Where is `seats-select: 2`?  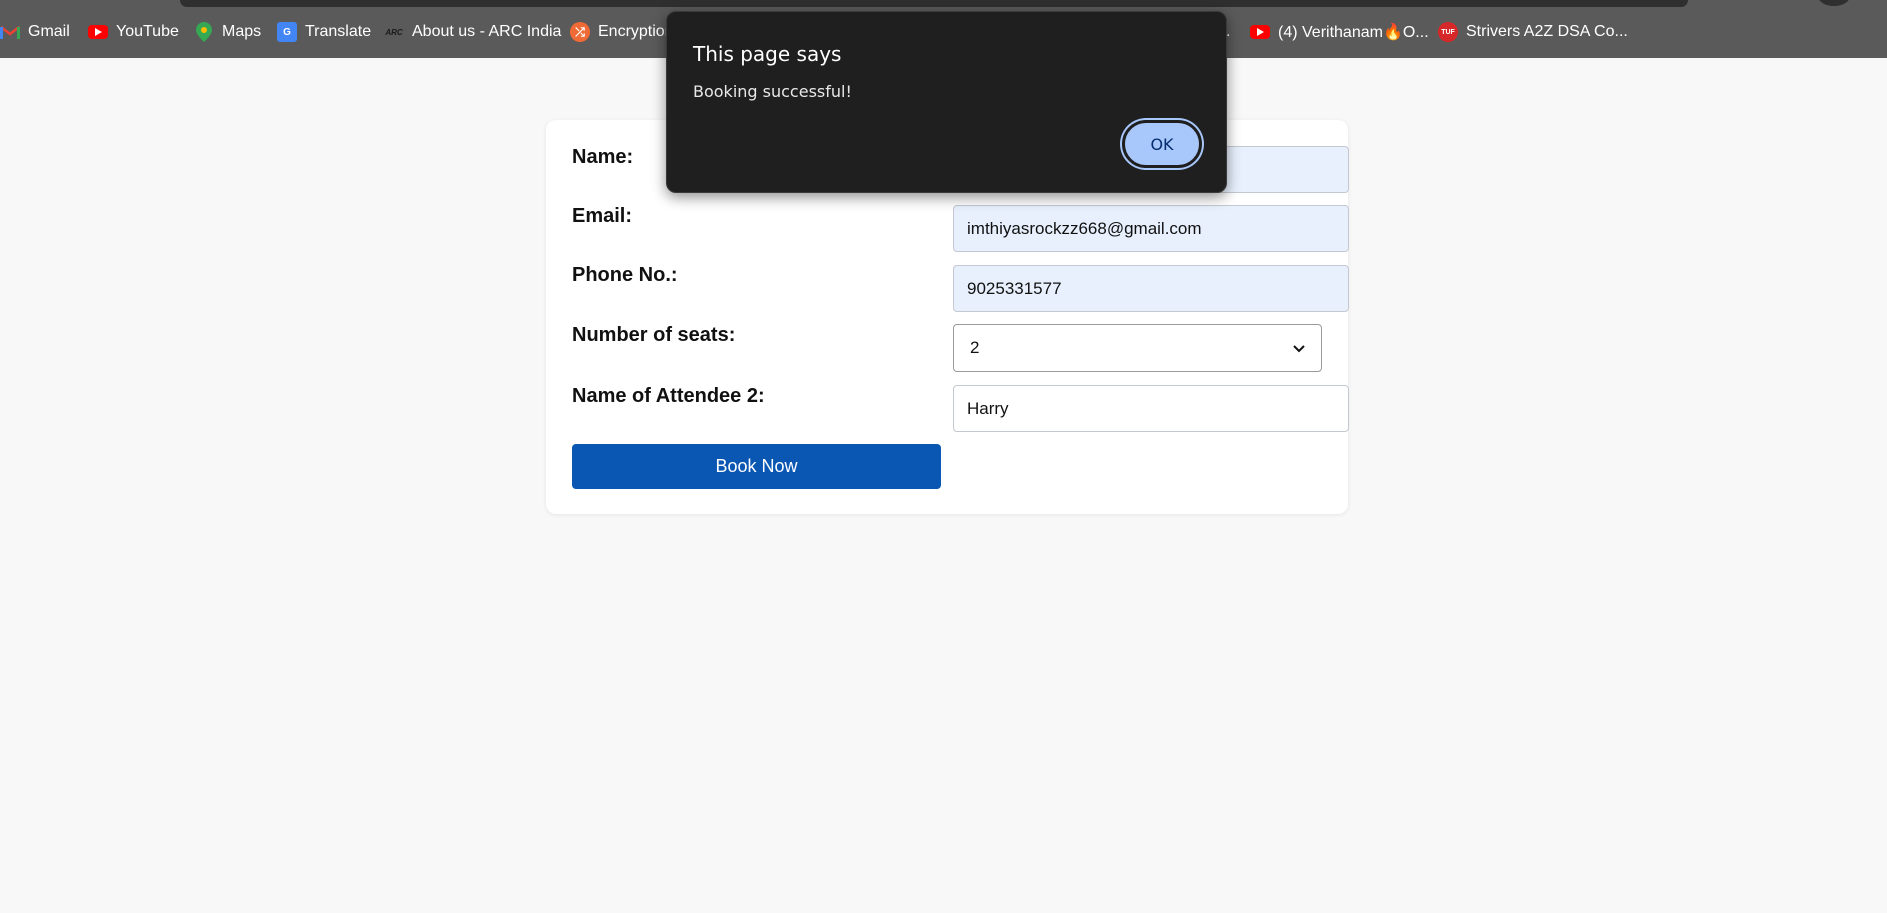 seats-select: 2 is located at coordinates (1137, 348).